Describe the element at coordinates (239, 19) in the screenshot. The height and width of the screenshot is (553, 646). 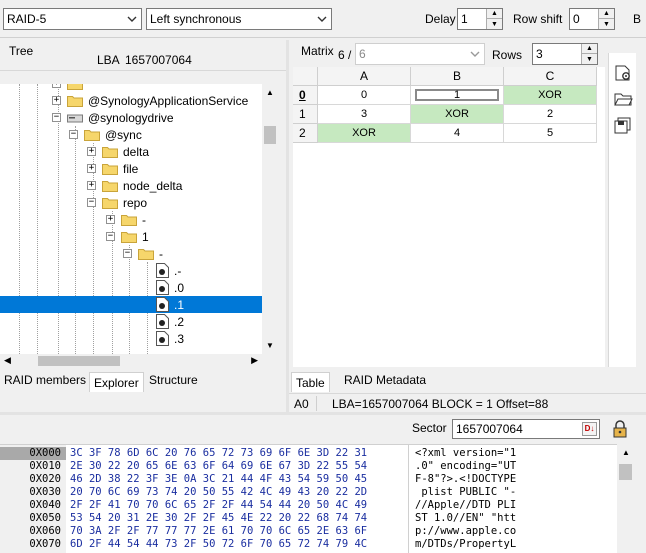
I see `layout-select: Left synchronous` at that location.